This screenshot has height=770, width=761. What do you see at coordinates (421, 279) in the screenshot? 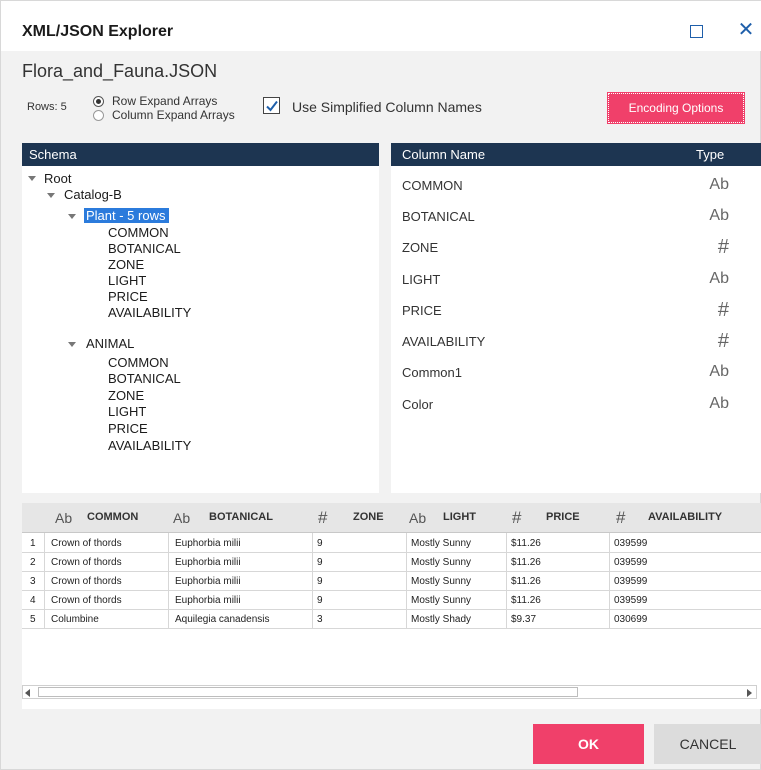
I see `column-name: LIGHT` at bounding box center [421, 279].